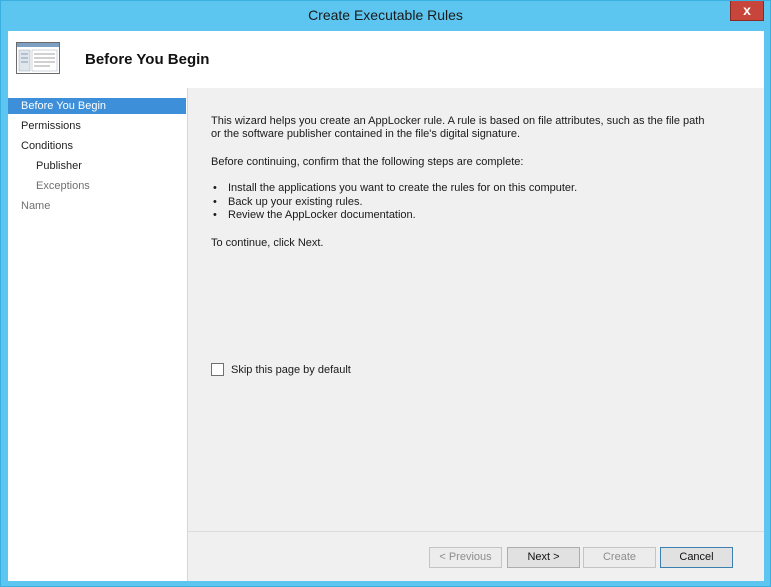 This screenshot has width=771, height=587. I want to click on create-button: Create, so click(619, 557).